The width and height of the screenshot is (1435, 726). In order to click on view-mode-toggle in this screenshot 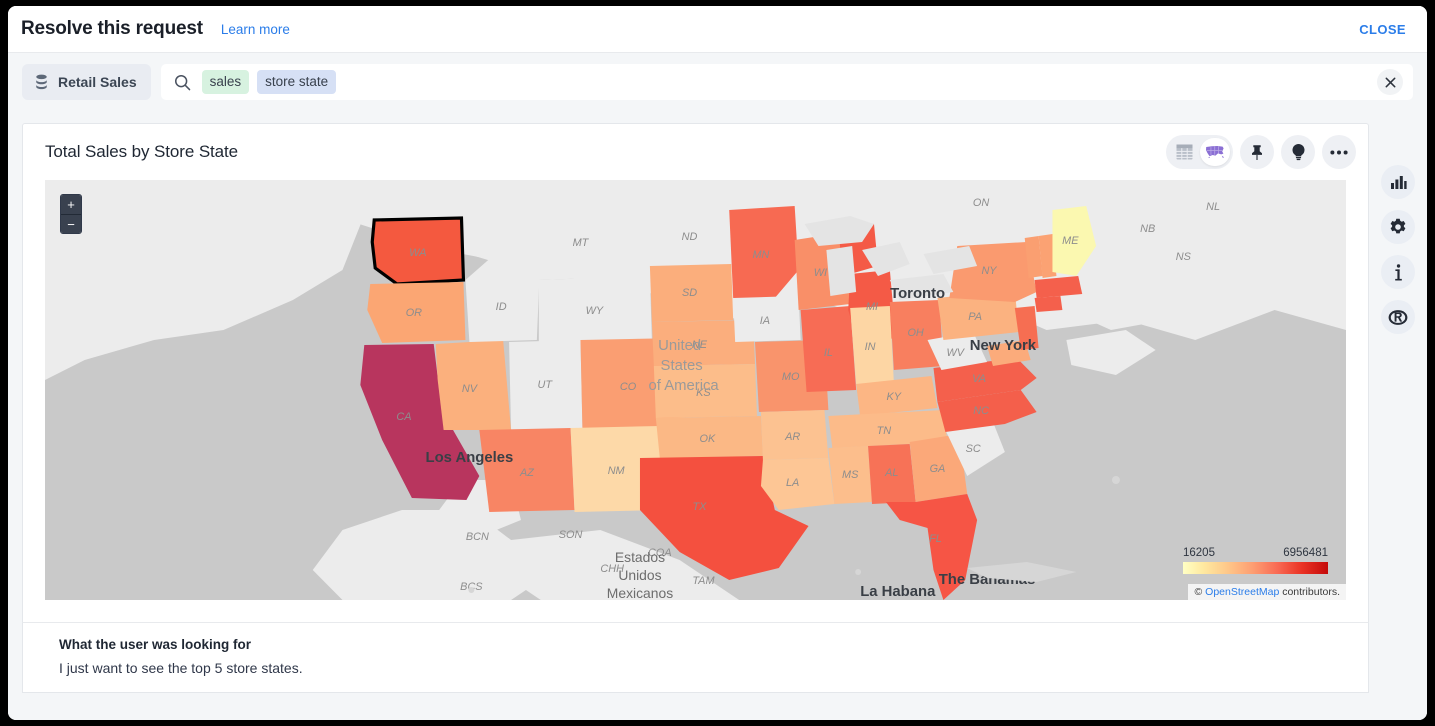, I will do `click(1199, 152)`.